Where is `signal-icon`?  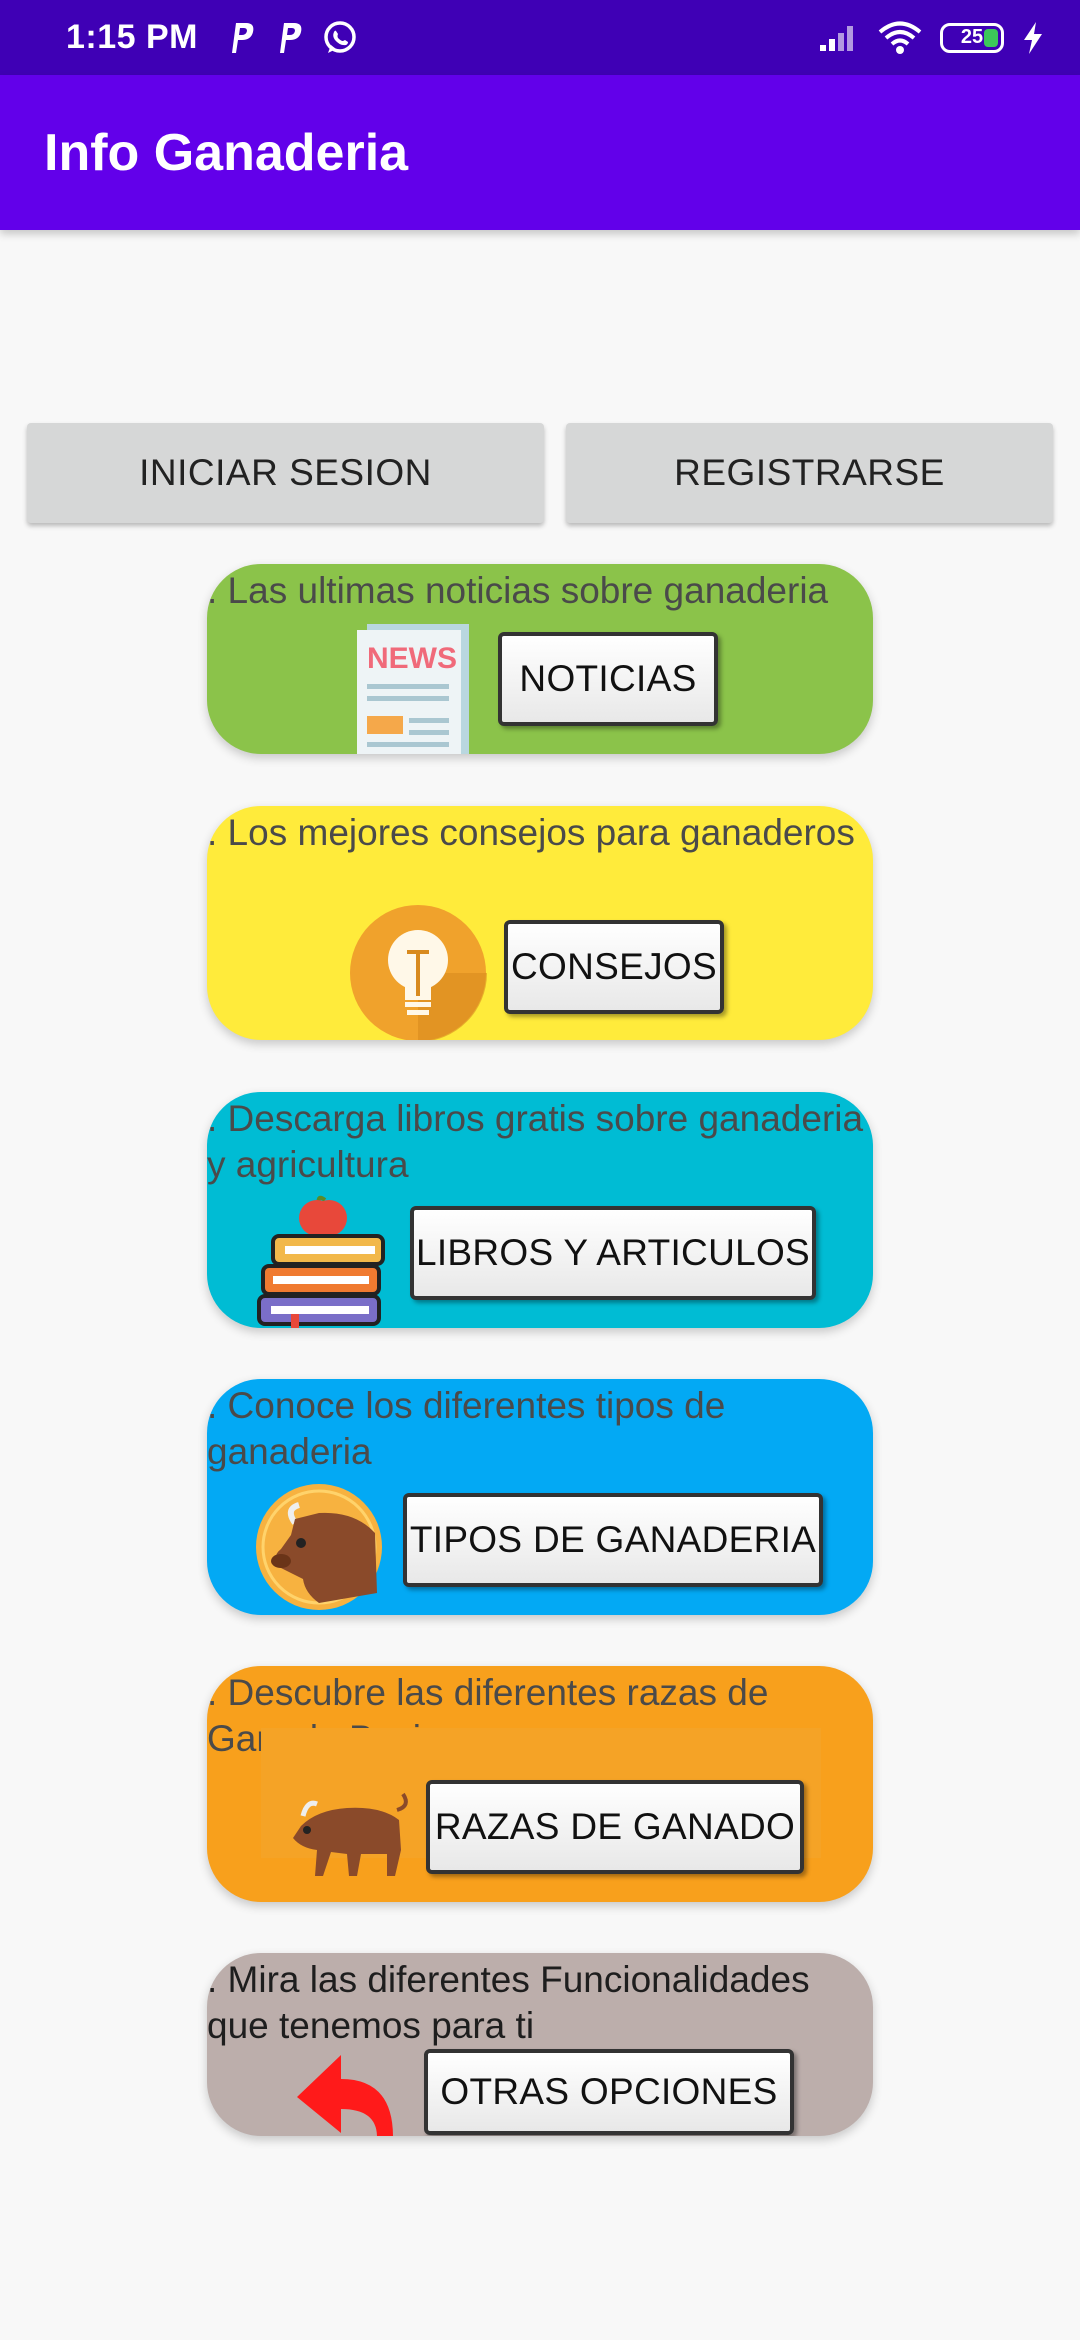 signal-icon is located at coordinates (836, 38).